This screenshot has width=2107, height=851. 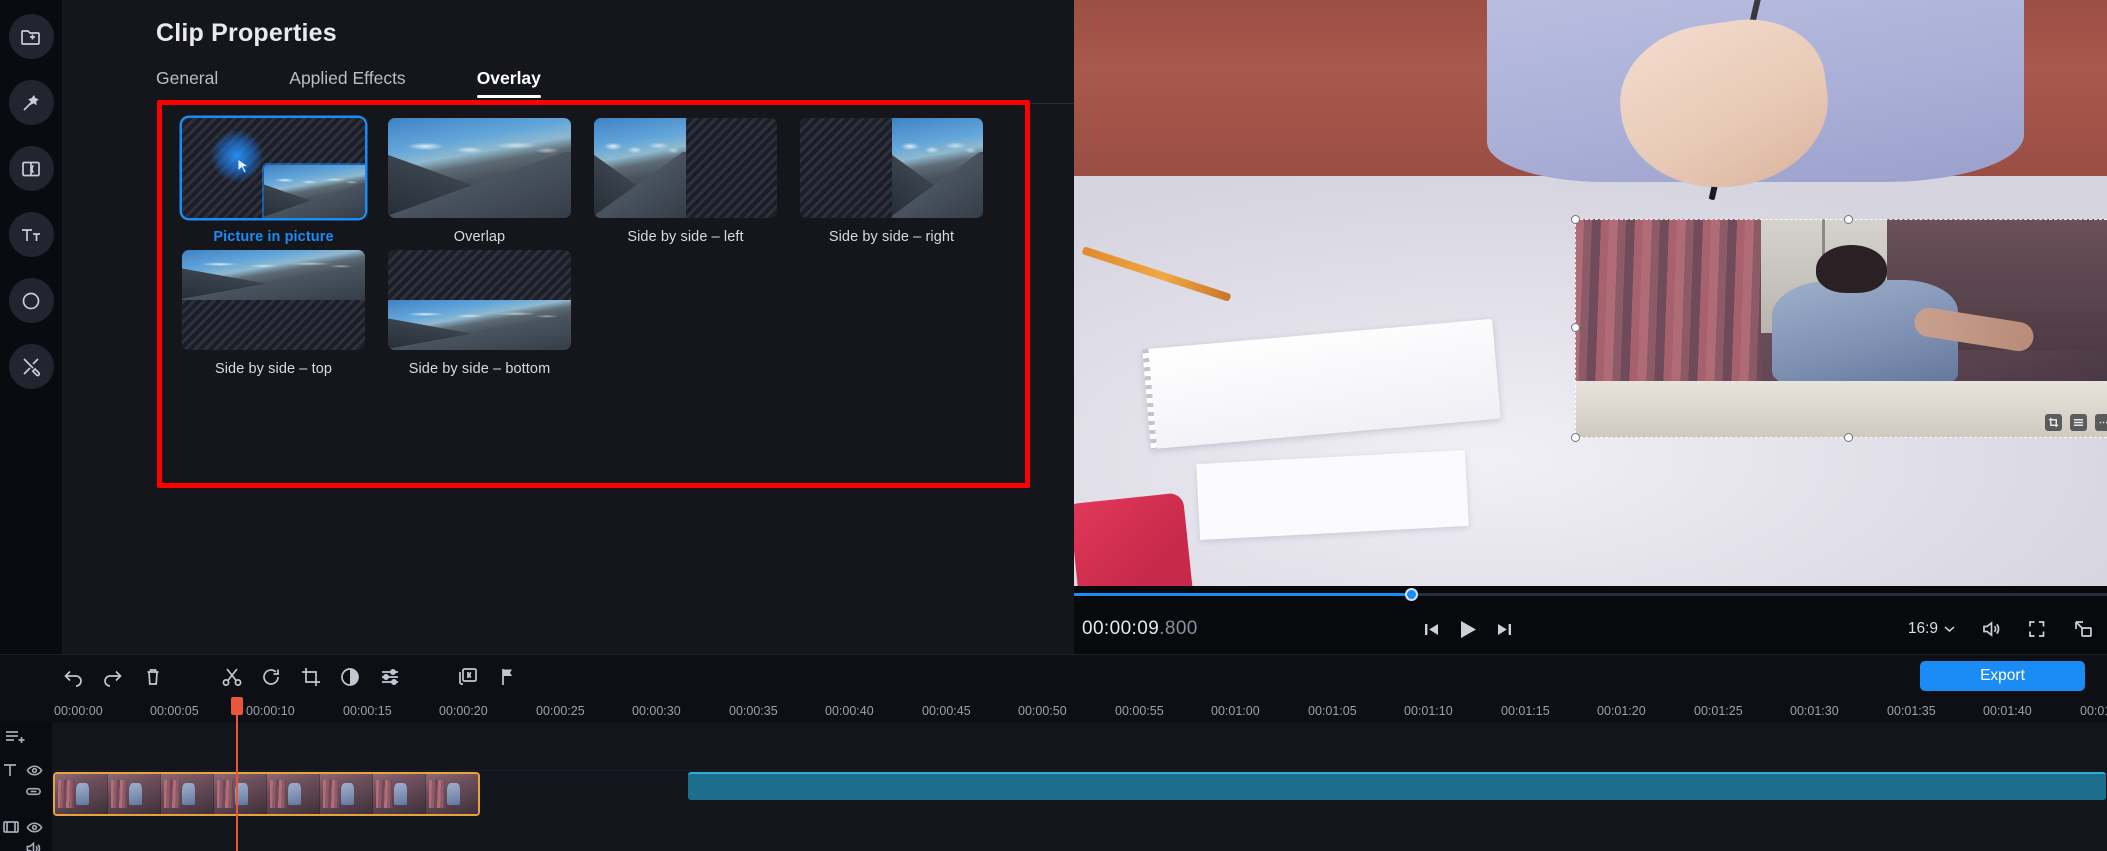 I want to click on overlay-thumb-side-by-side-bottom, so click(x=479, y=300).